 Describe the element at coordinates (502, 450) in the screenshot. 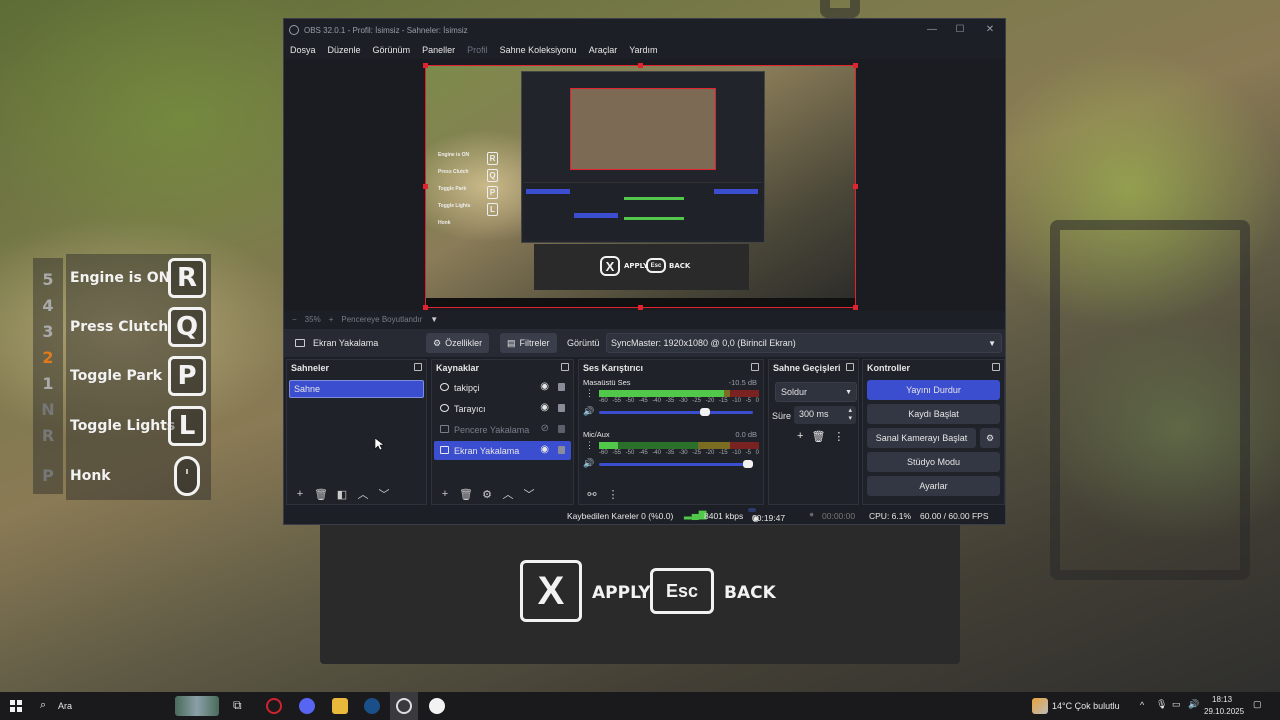

I see `source-item: Ekran Yakalama ◉` at that location.